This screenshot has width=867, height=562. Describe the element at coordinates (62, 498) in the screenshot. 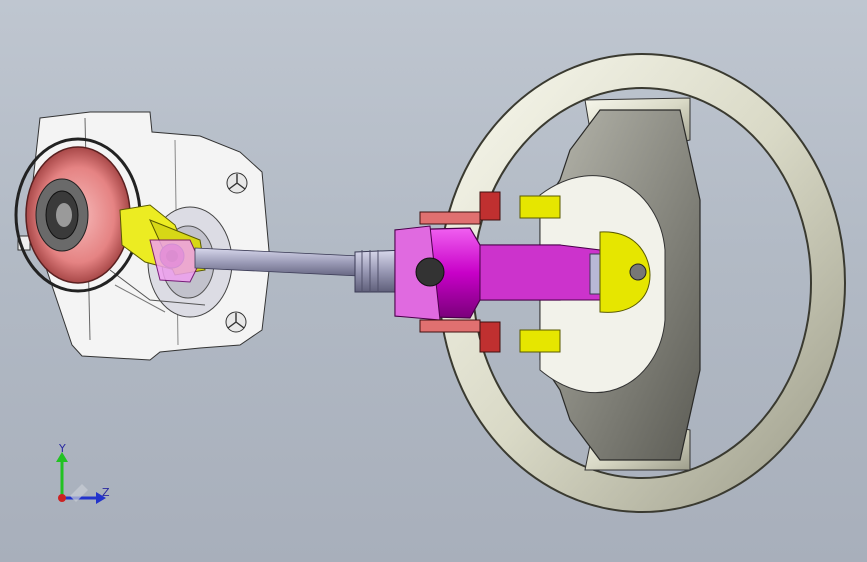

I see `triad-origin` at that location.